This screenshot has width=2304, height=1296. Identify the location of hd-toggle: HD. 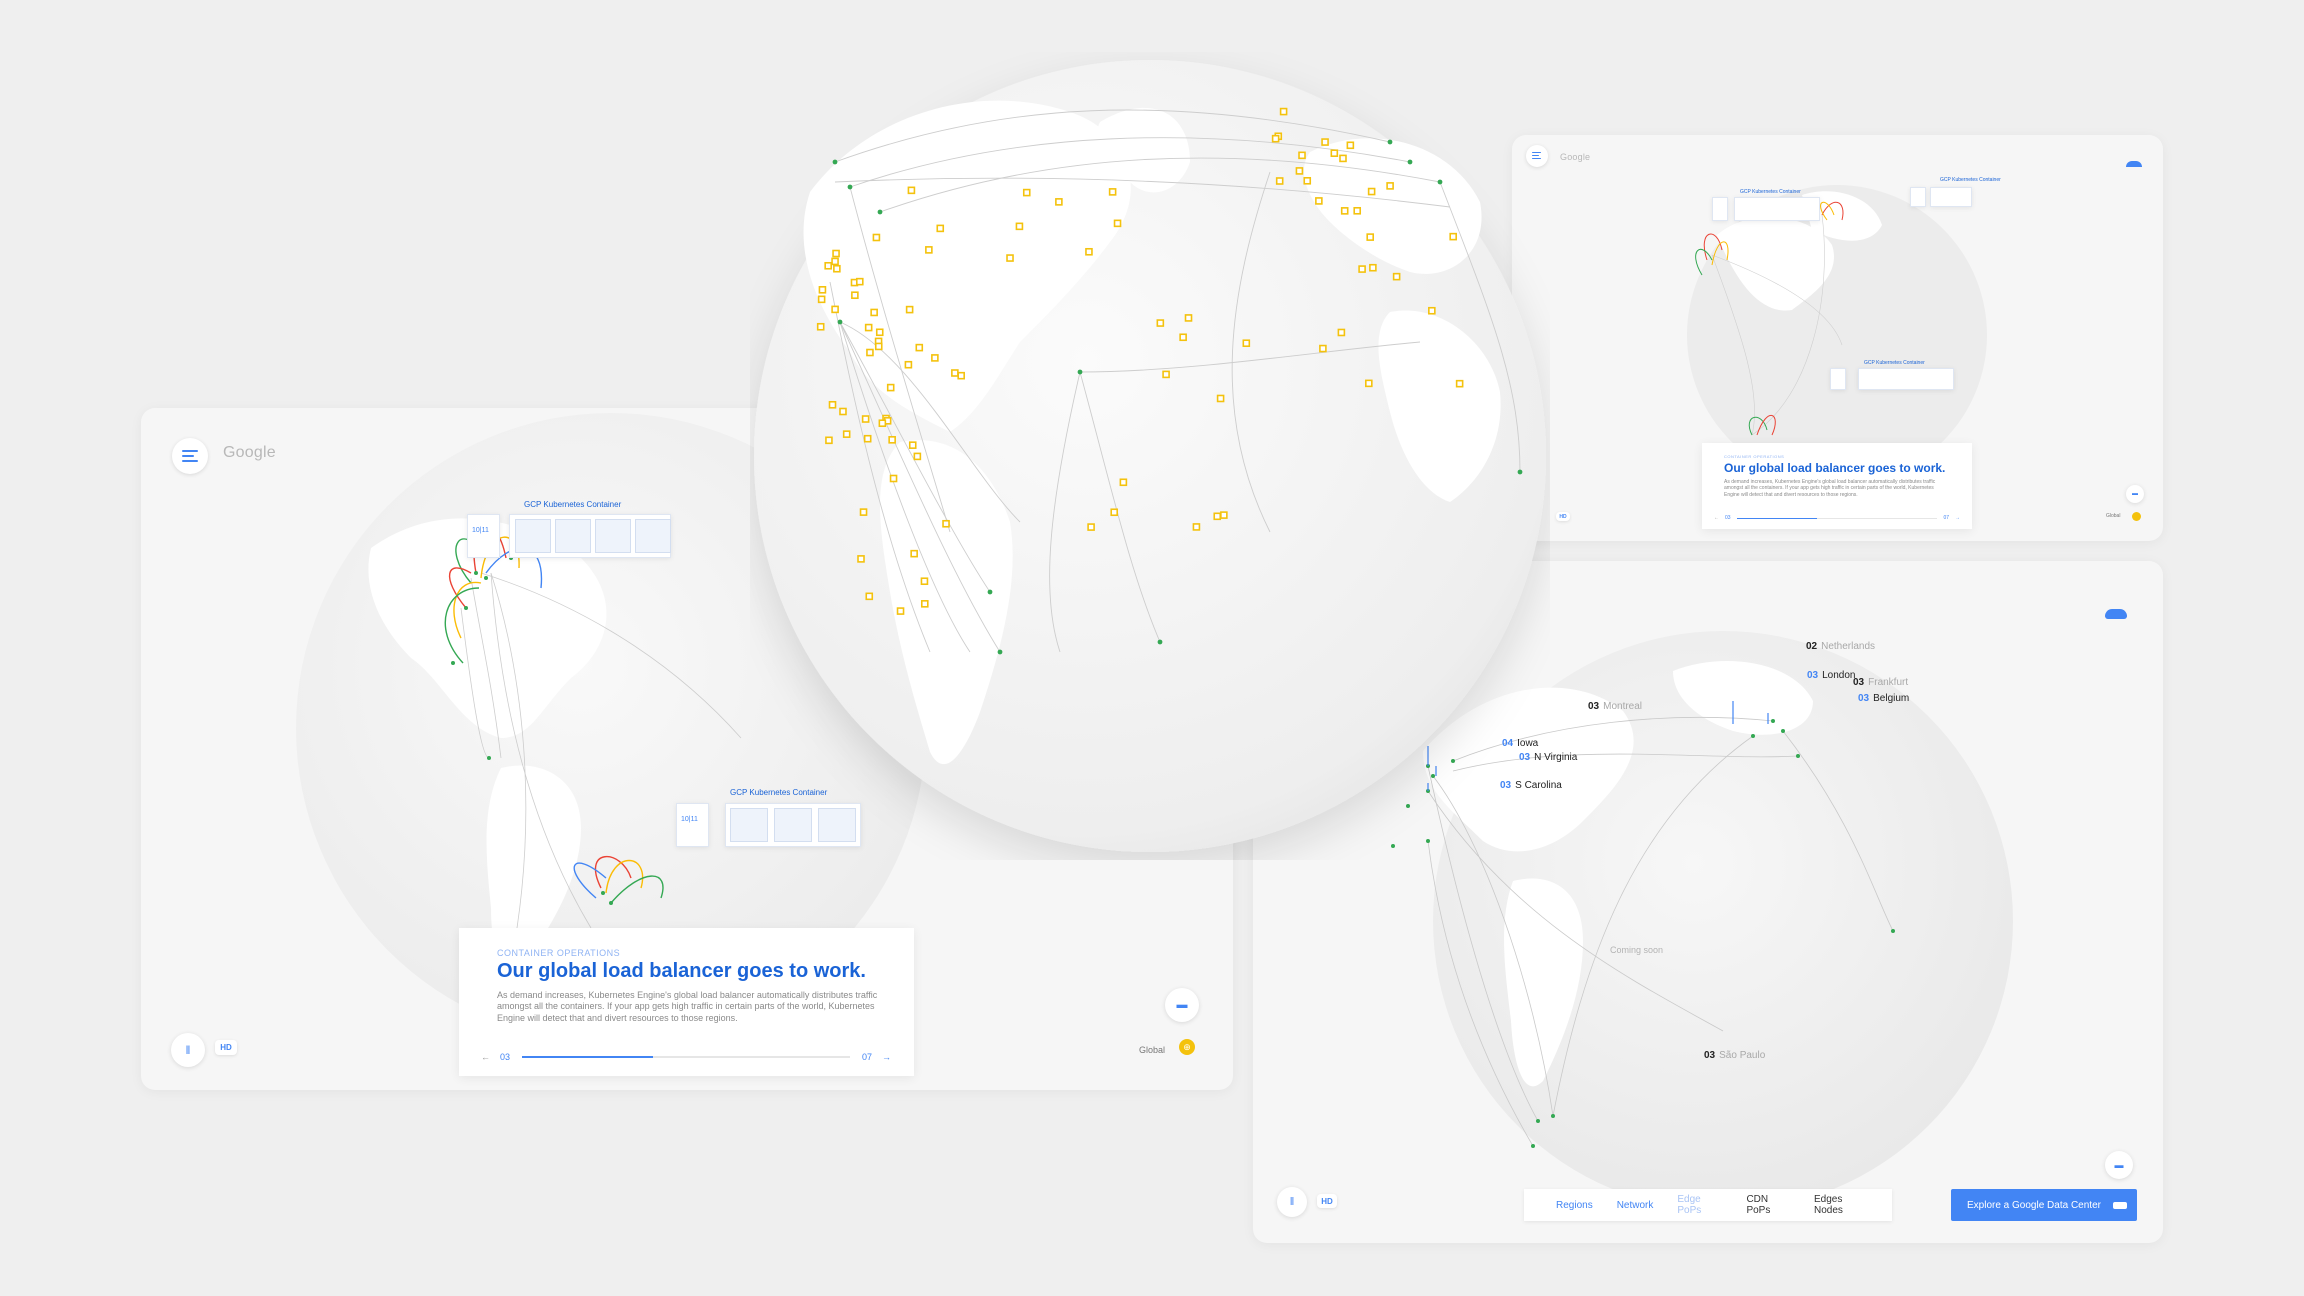
(1327, 1201).